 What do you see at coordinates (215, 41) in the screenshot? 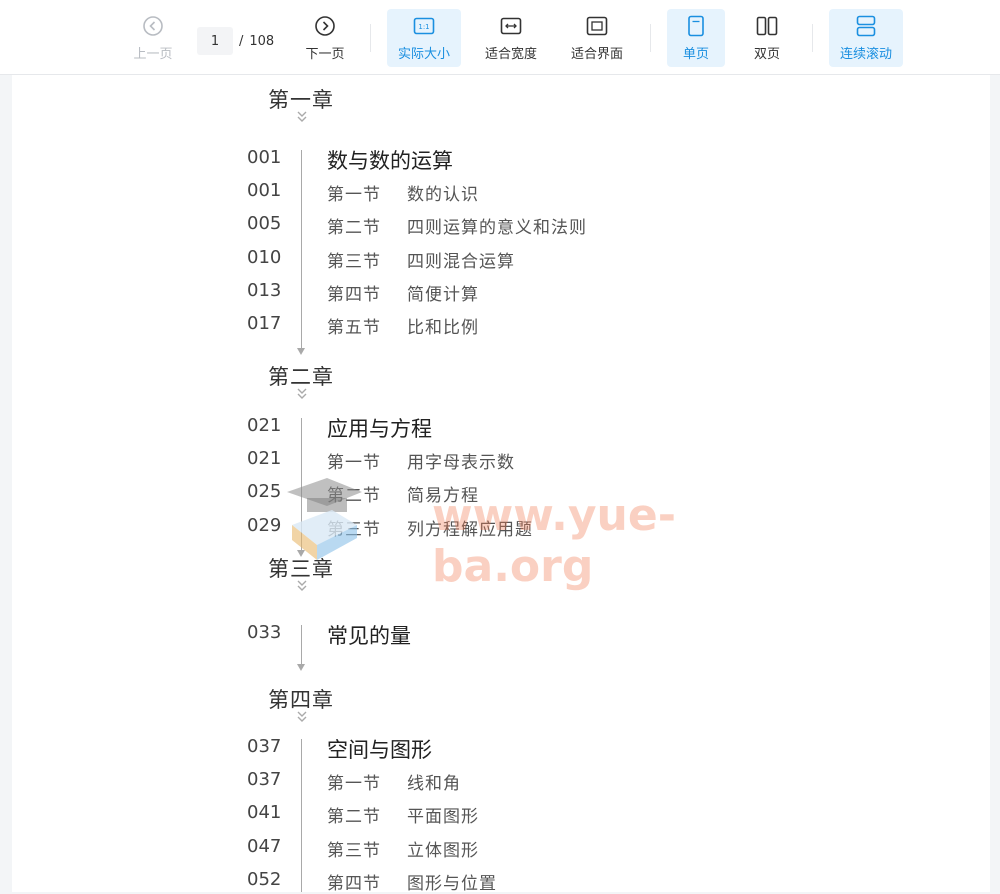
I see `current-page-input: 1` at bounding box center [215, 41].